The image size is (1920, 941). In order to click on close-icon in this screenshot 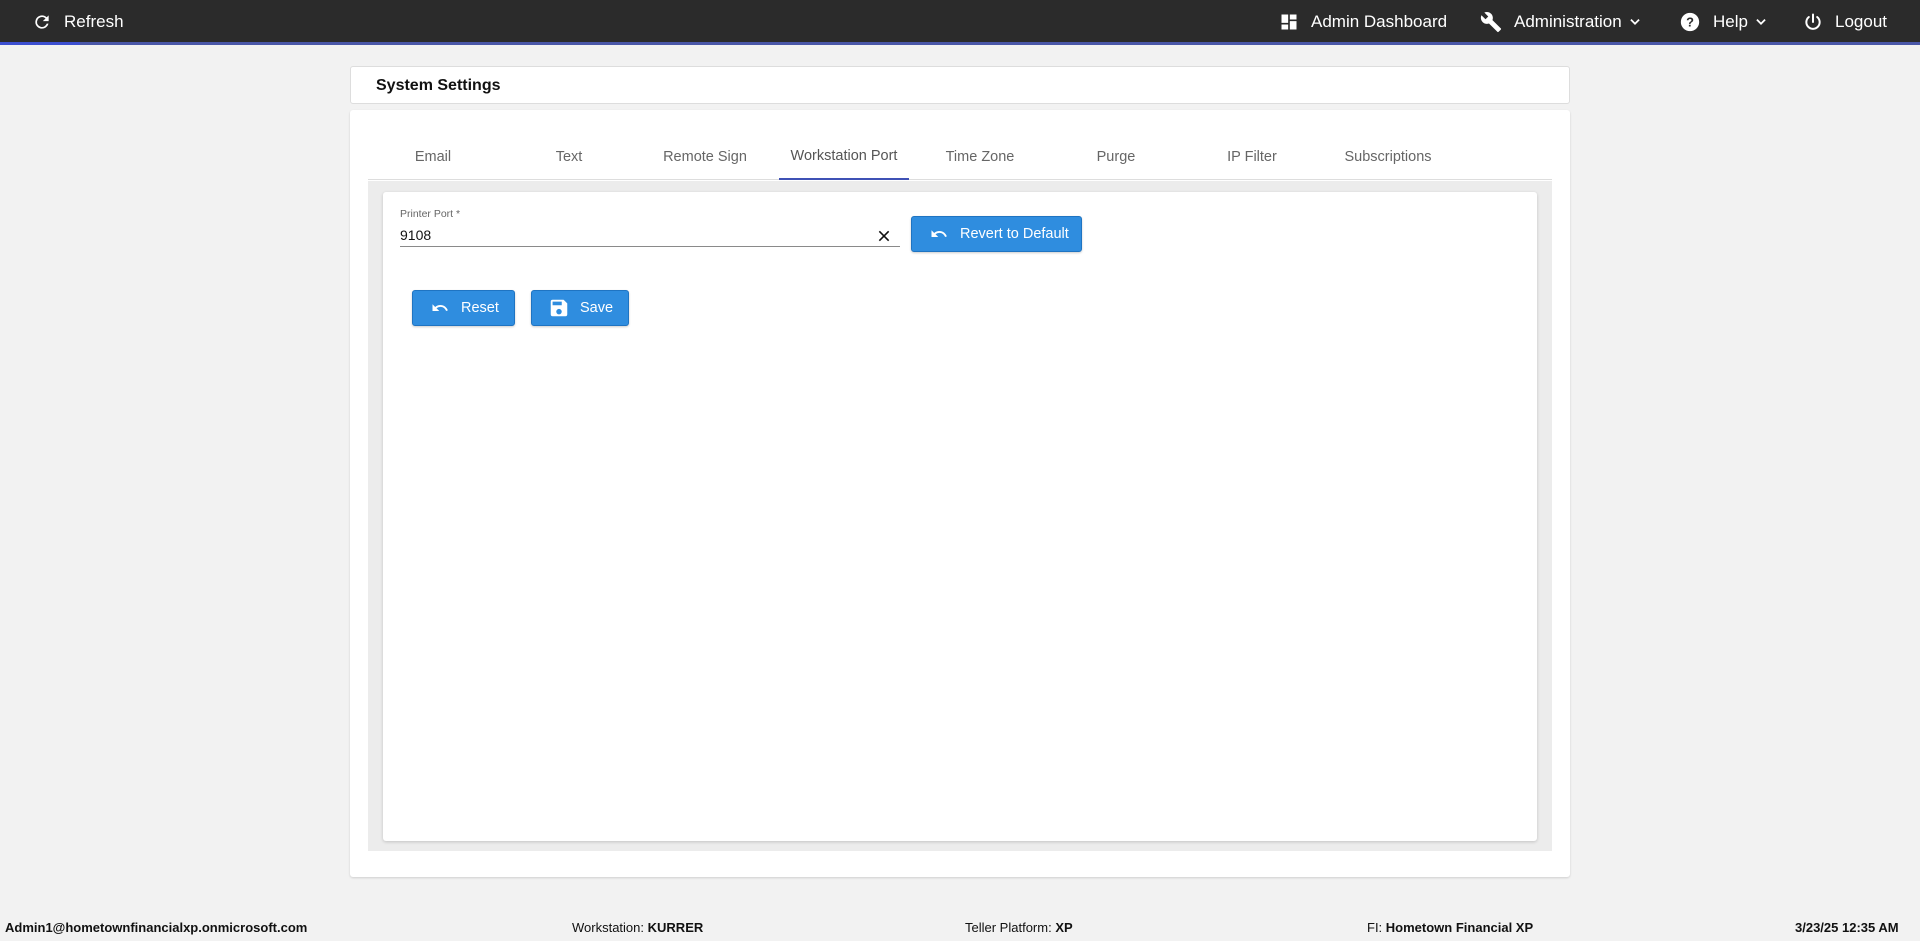, I will do `click(884, 236)`.